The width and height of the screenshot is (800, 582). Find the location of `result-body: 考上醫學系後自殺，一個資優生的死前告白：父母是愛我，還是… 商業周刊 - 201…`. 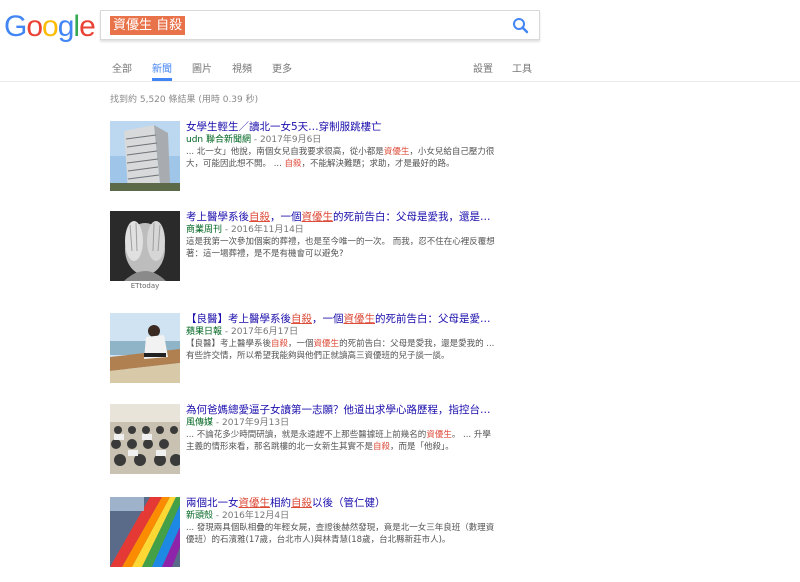

result-body: 考上醫學系後自殺，一個資優生的死前告白：父母是愛我，還是… 商業周刊 - 201… is located at coordinates (341, 235).